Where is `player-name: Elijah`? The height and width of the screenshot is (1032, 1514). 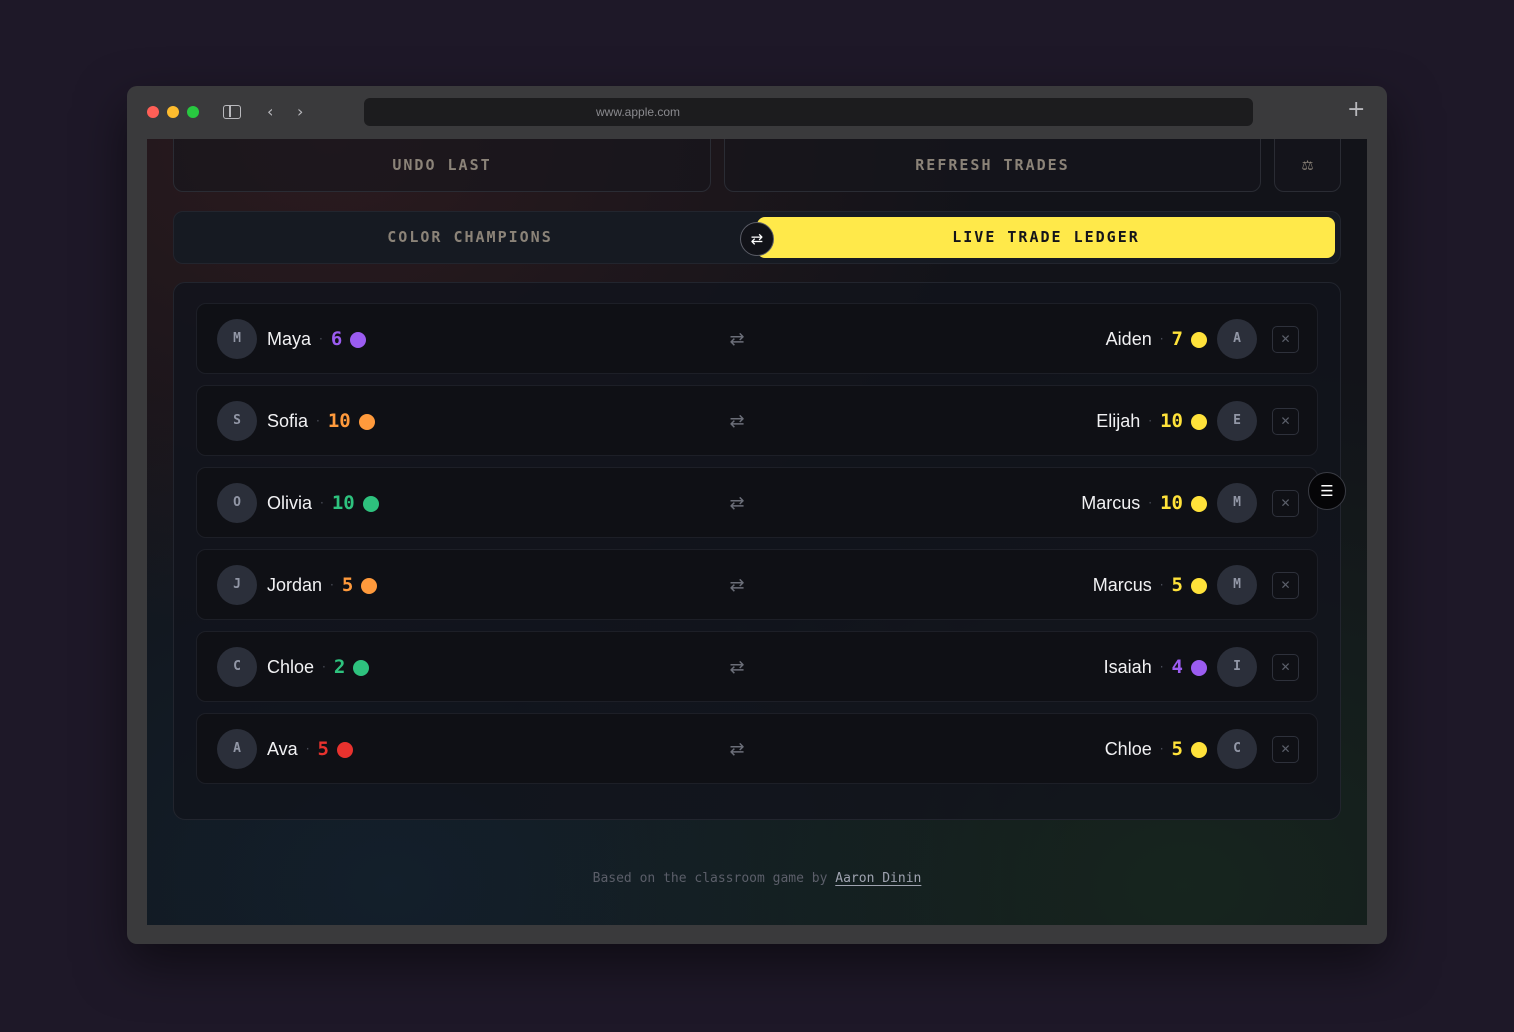
player-name: Elijah is located at coordinates (1118, 421).